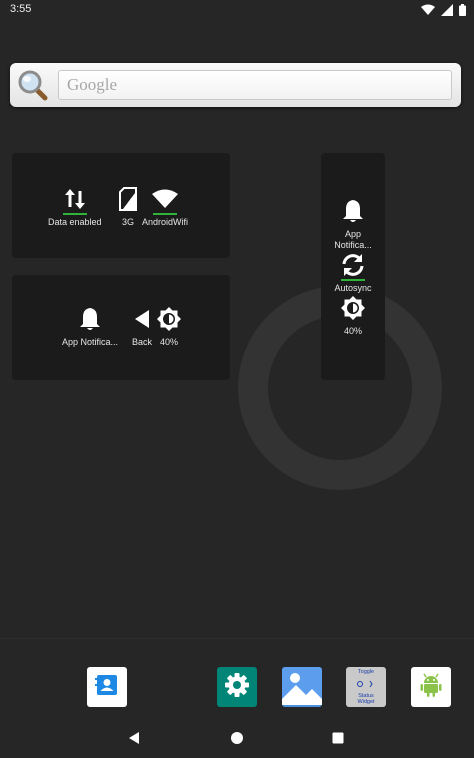 Image resolution: width=474 pixels, height=758 pixels. I want to click on toggle-3g: 3G, so click(128, 206).